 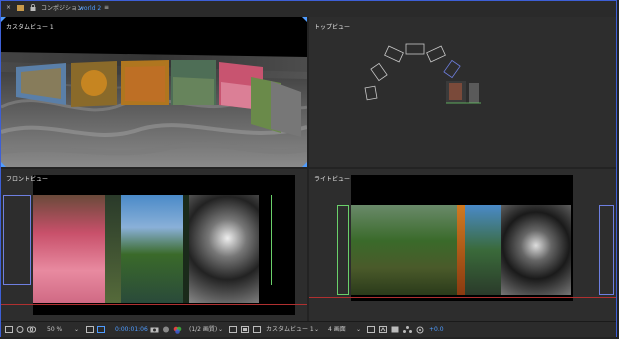 I want to click on pane-label: カスタムビュー 1, so click(x=30, y=27).